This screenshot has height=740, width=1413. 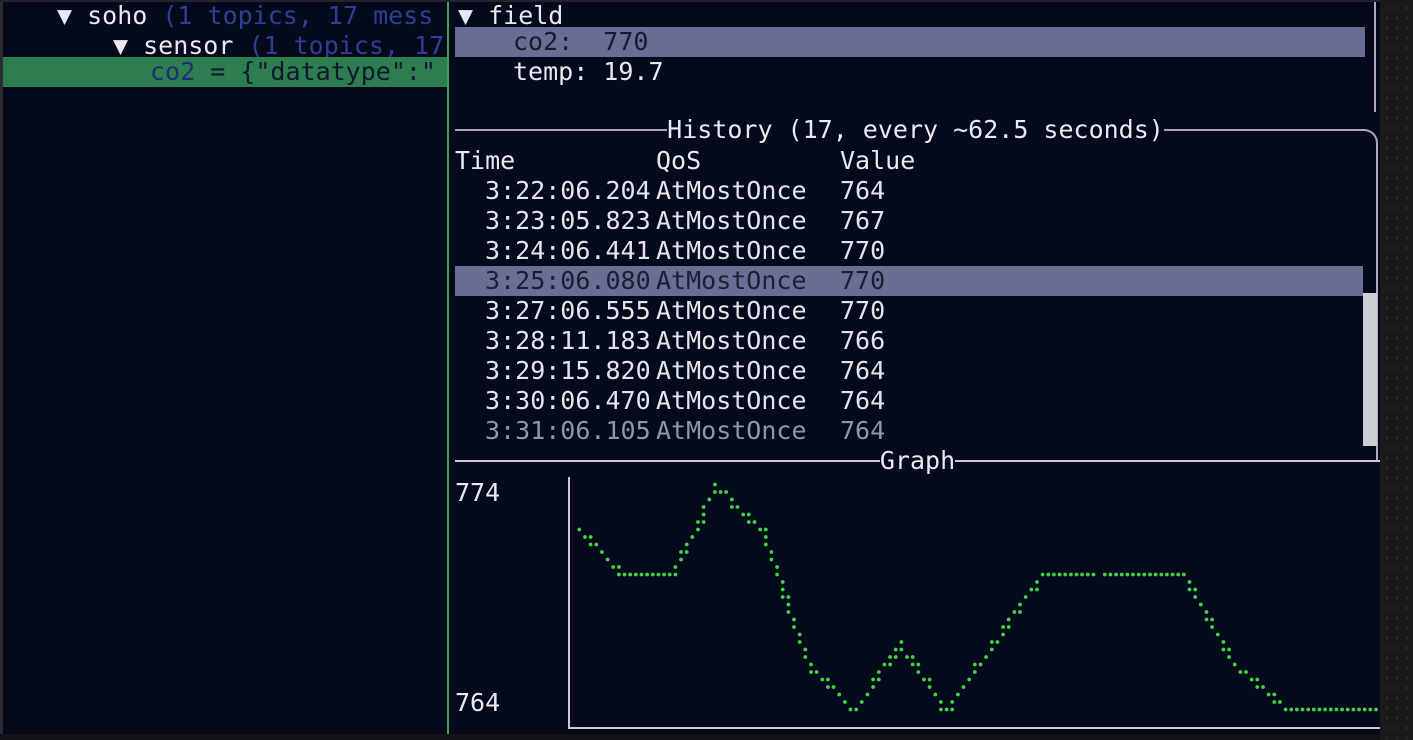 What do you see at coordinates (1375, 57) in the screenshot?
I see `payload-box-right-border` at bounding box center [1375, 57].